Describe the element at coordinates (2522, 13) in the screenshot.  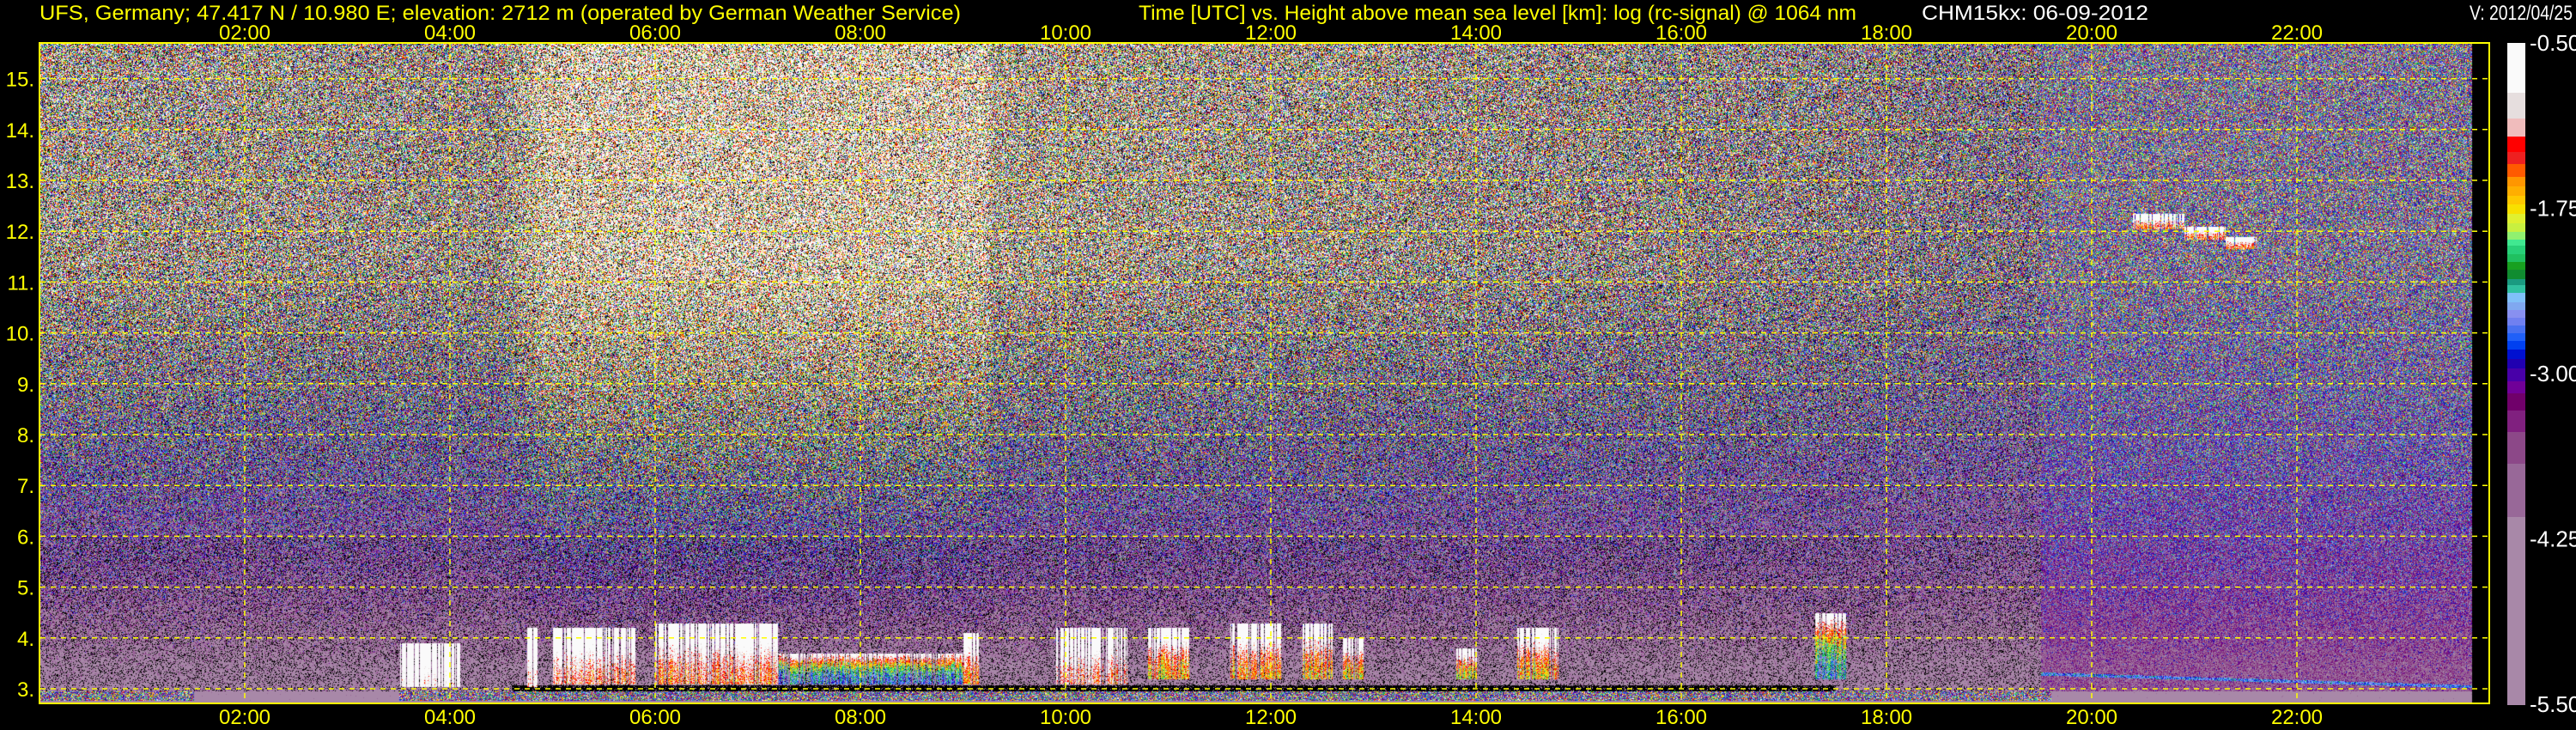
I see `version-label: V: 2012/04/25` at that location.